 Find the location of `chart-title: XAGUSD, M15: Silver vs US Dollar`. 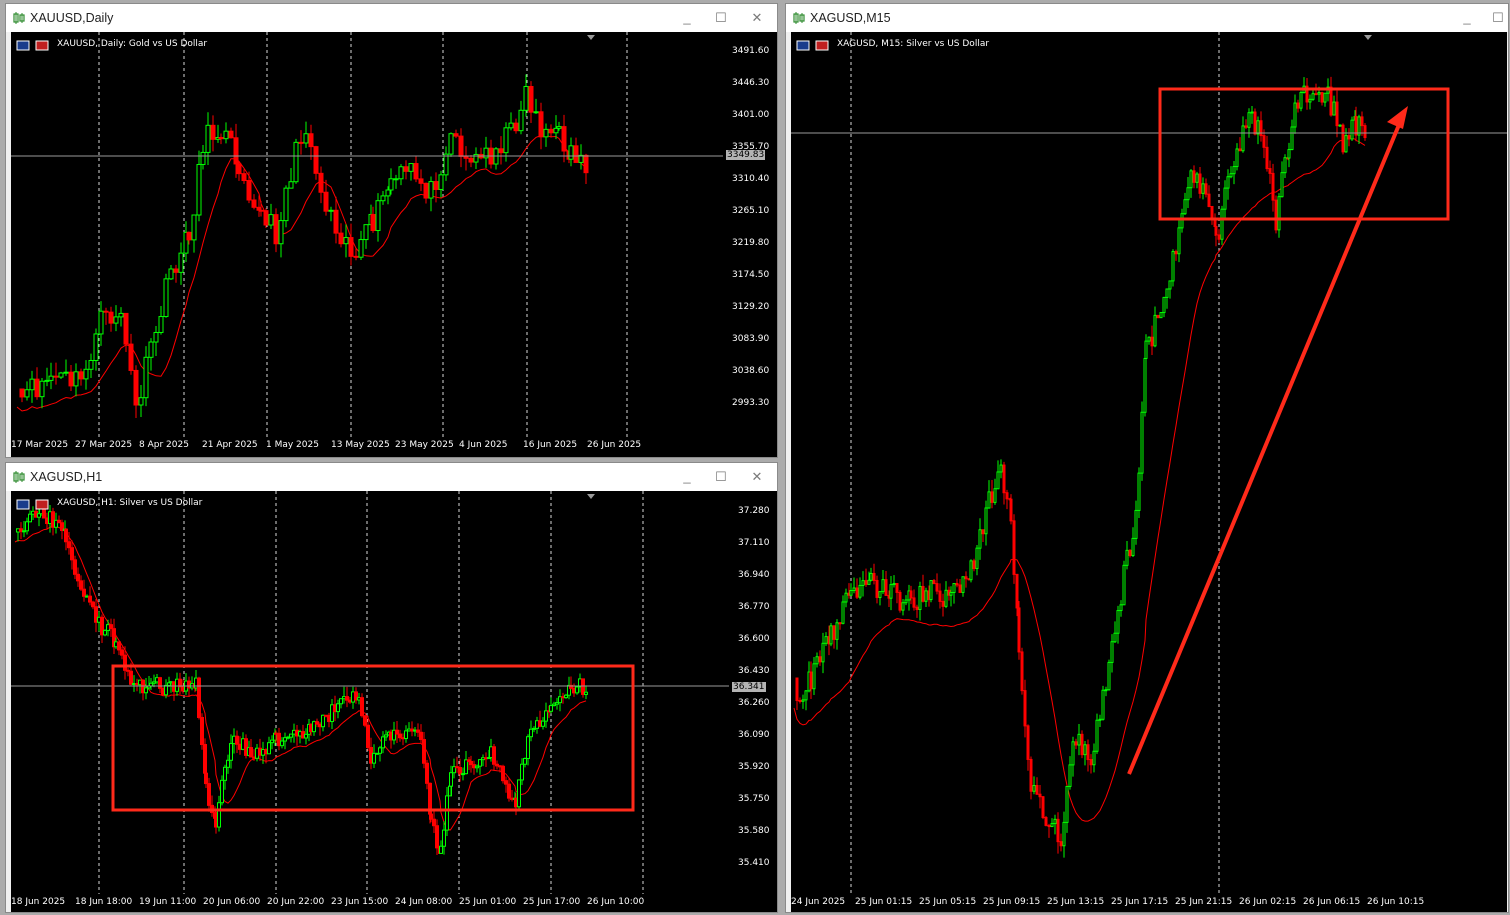

chart-title: XAGUSD, M15: Silver vs US Dollar is located at coordinates (913, 44).